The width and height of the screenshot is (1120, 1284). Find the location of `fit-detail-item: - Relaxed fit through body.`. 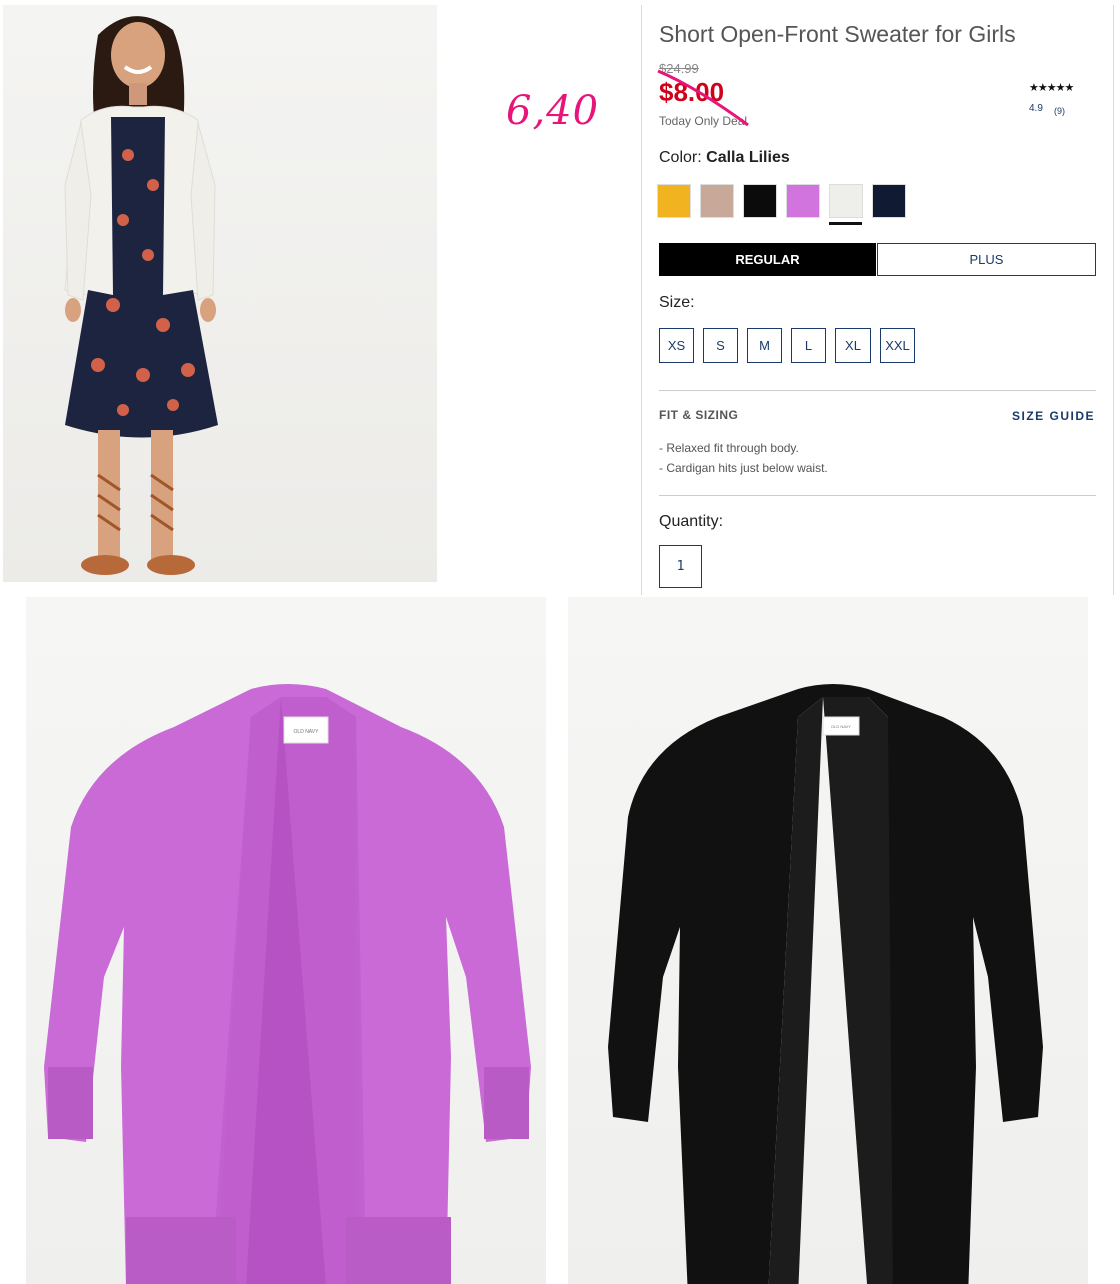

fit-detail-item: - Relaxed fit through body. is located at coordinates (729, 448).